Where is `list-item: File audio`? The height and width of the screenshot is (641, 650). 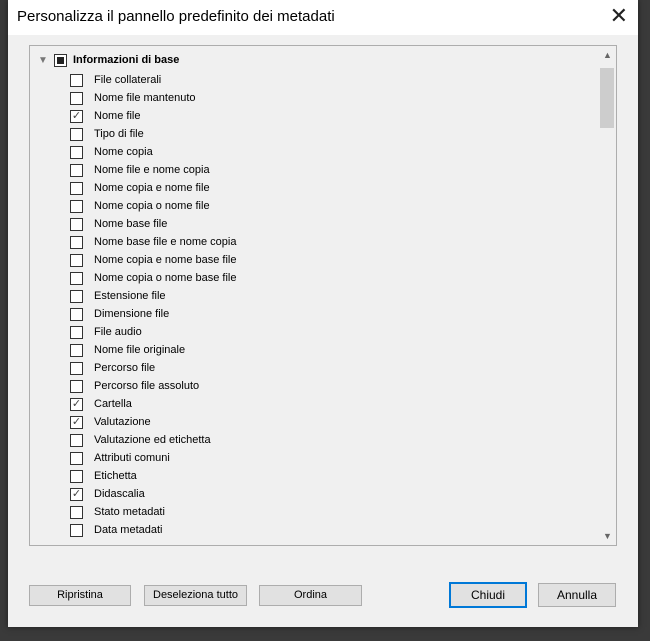 list-item: File audio is located at coordinates (106, 332).